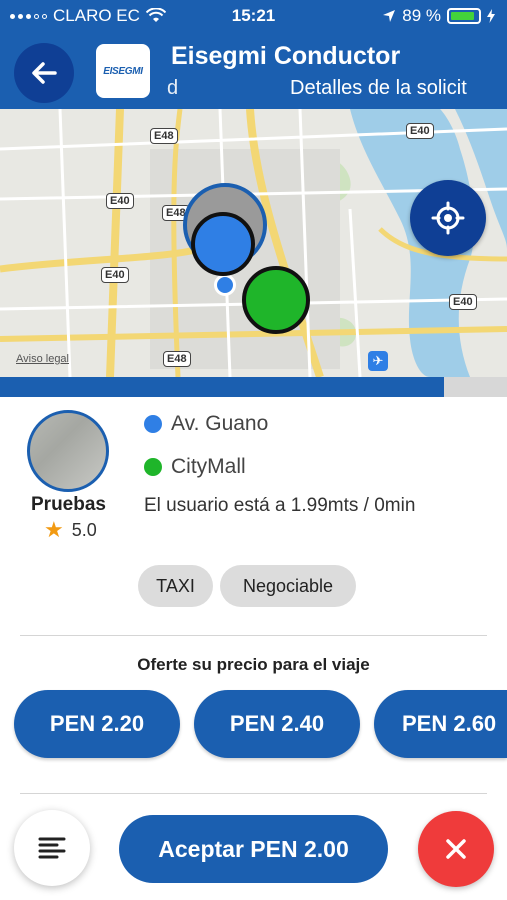 The height and width of the screenshot is (900, 507). I want to click on app-logo: EISEGMI, so click(123, 71).